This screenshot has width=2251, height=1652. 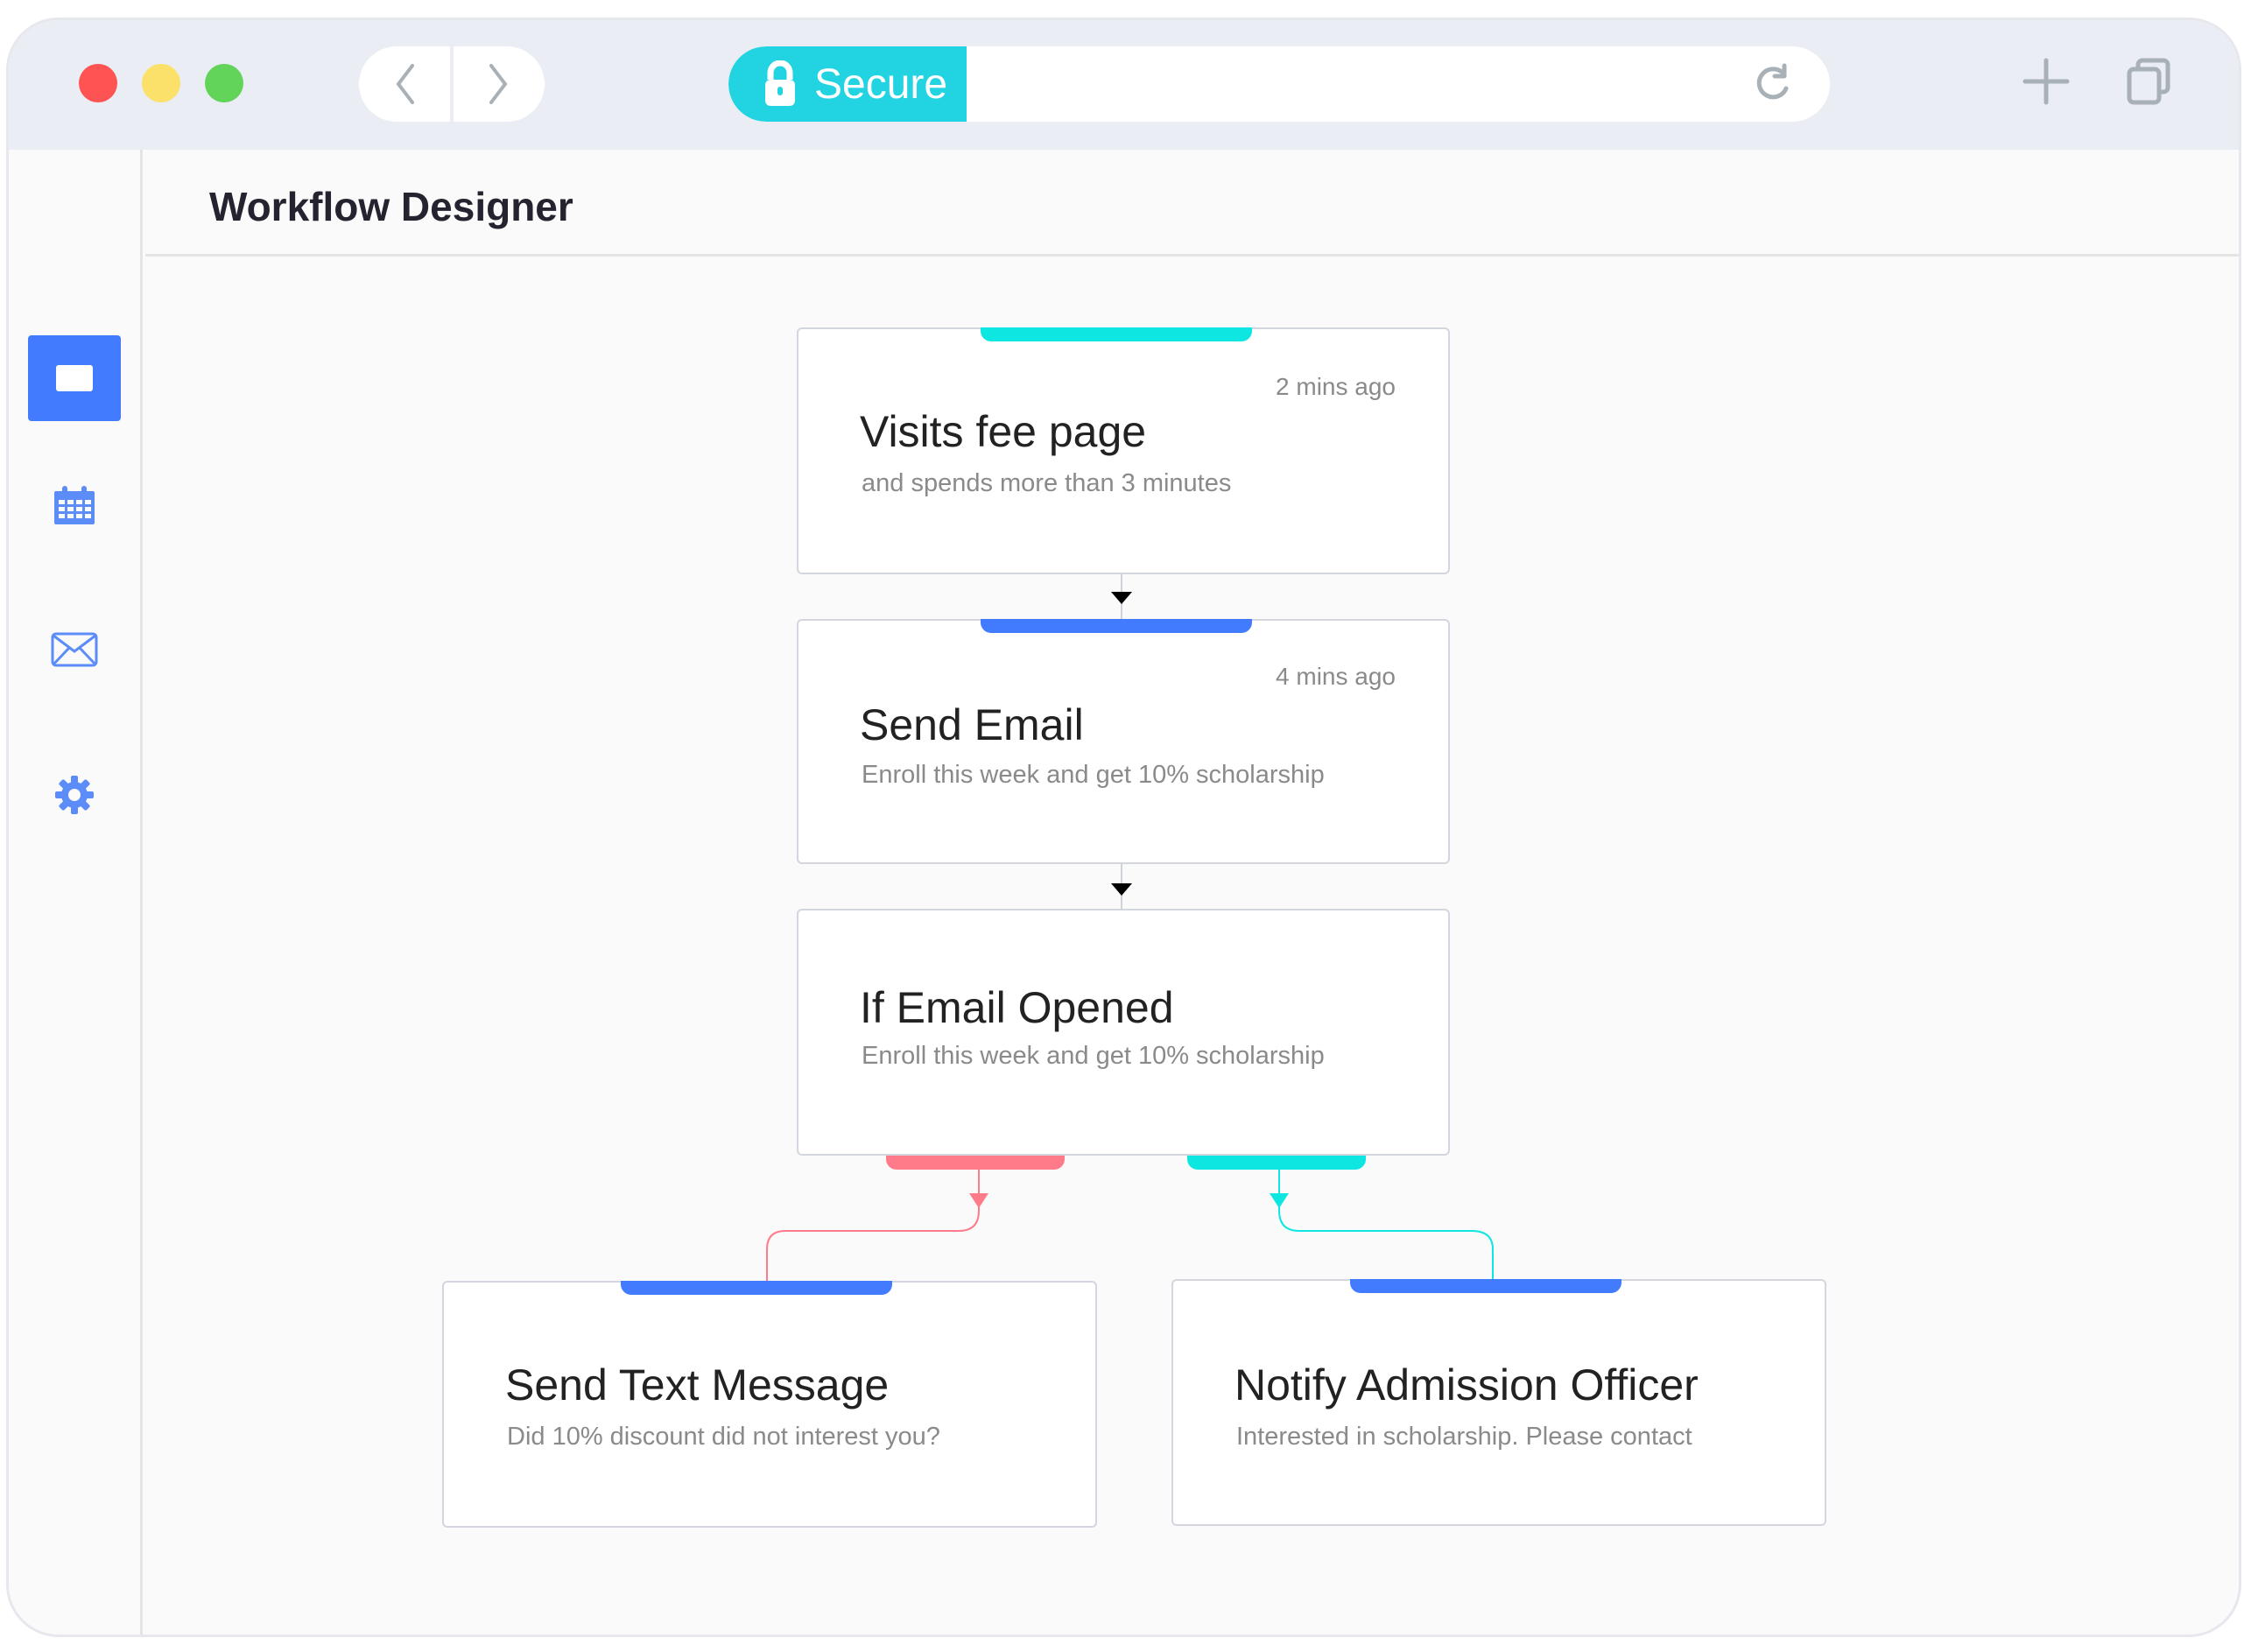 I want to click on sidebar-item-dashboard, so click(x=74, y=378).